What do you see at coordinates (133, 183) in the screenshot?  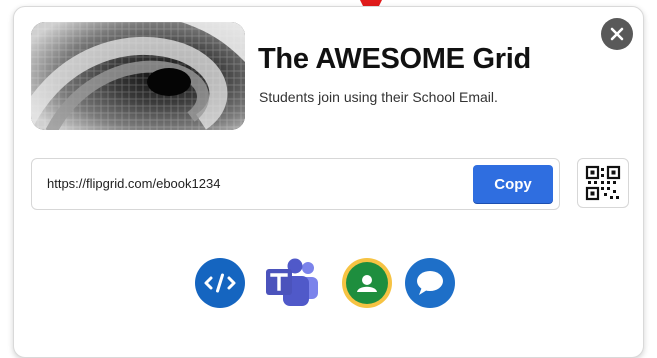 I see `share-link-url: https://flipgrid.com/ebook1234` at bounding box center [133, 183].